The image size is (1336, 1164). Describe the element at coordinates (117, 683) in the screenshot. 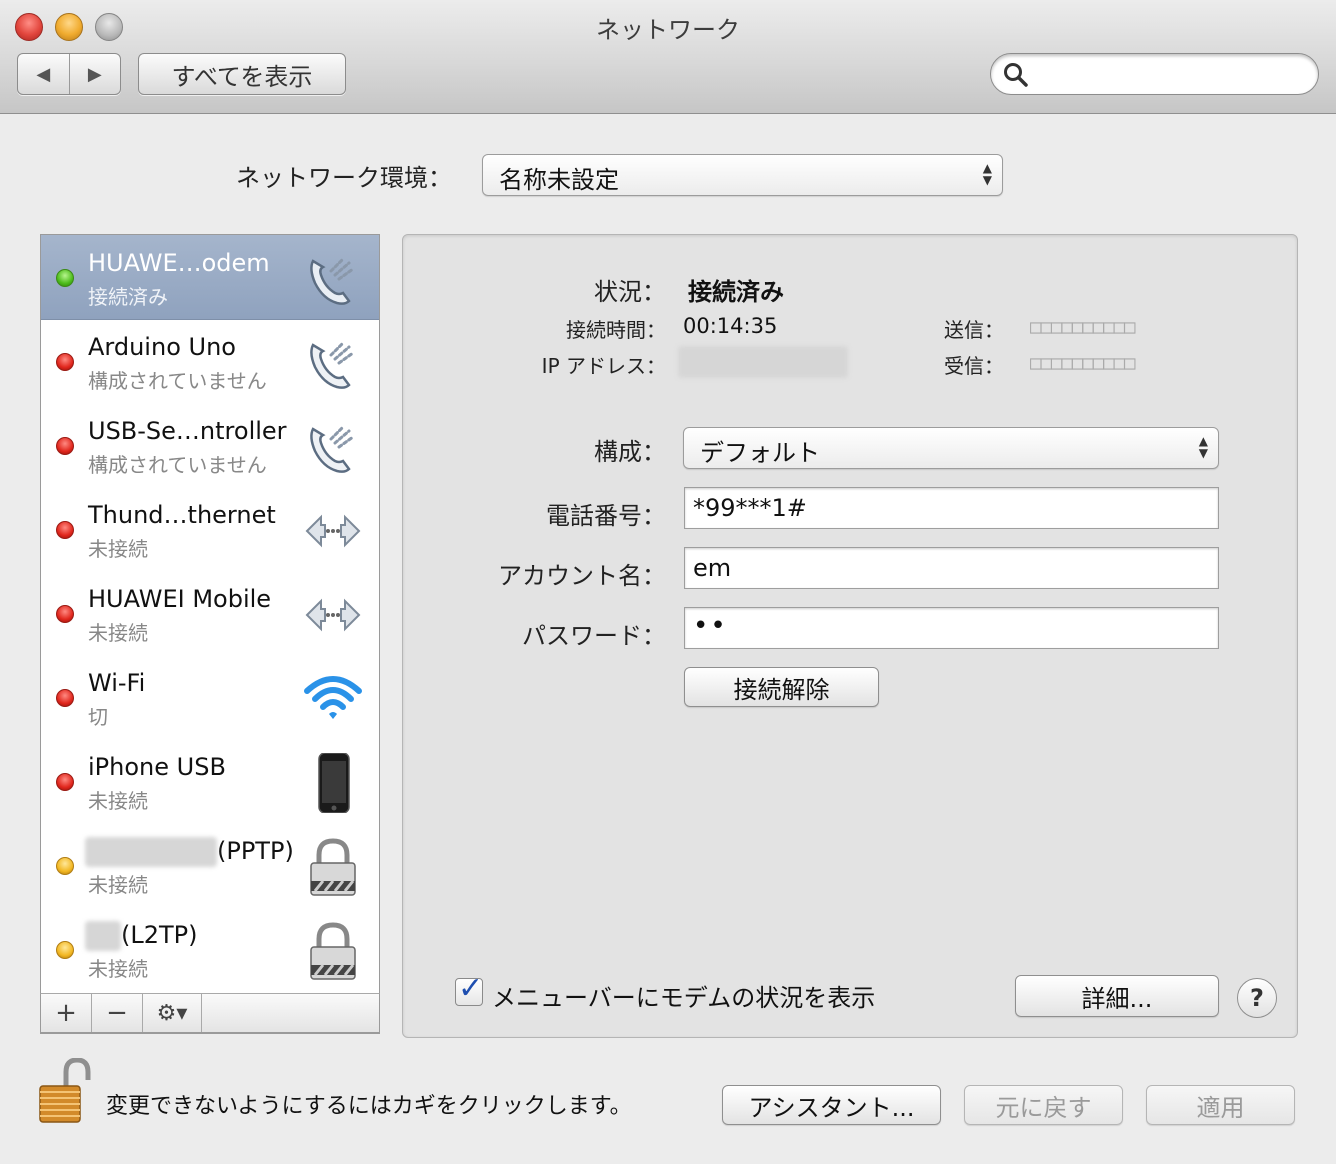

I see `service-name: Wi-Fi` at that location.